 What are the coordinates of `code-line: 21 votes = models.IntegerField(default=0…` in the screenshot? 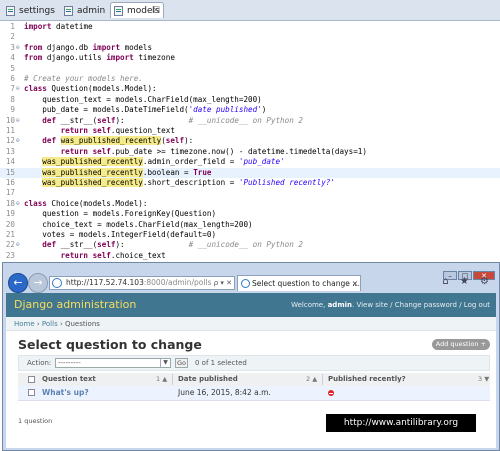 It's located at (111, 234).